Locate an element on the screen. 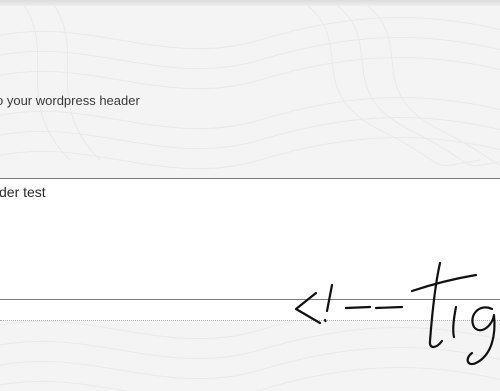 This screenshot has height=391, width=500. top-bar is located at coordinates (250, 3).